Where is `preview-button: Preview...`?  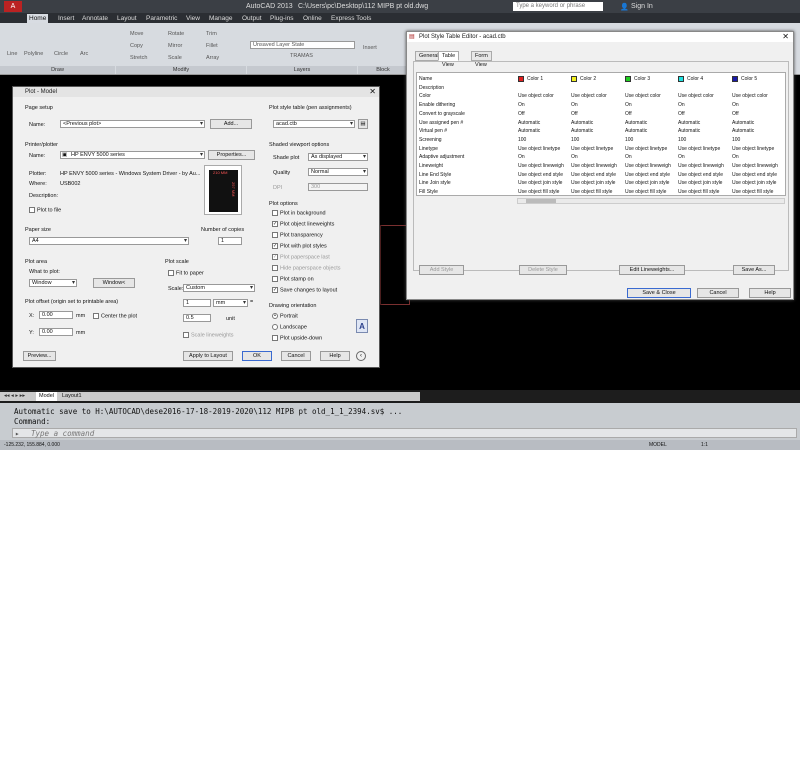
preview-button: Preview... is located at coordinates (39, 356).